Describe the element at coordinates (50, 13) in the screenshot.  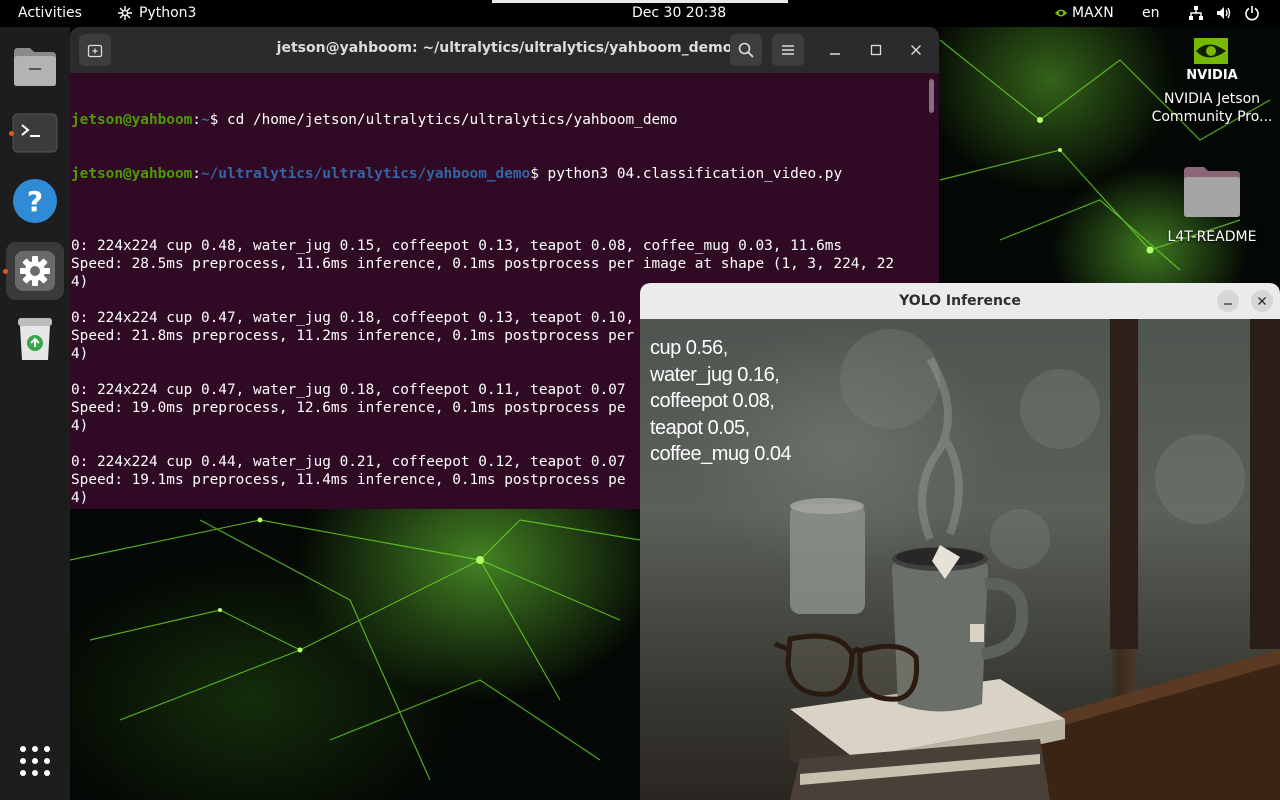
I see `activities-button: Activities` at that location.